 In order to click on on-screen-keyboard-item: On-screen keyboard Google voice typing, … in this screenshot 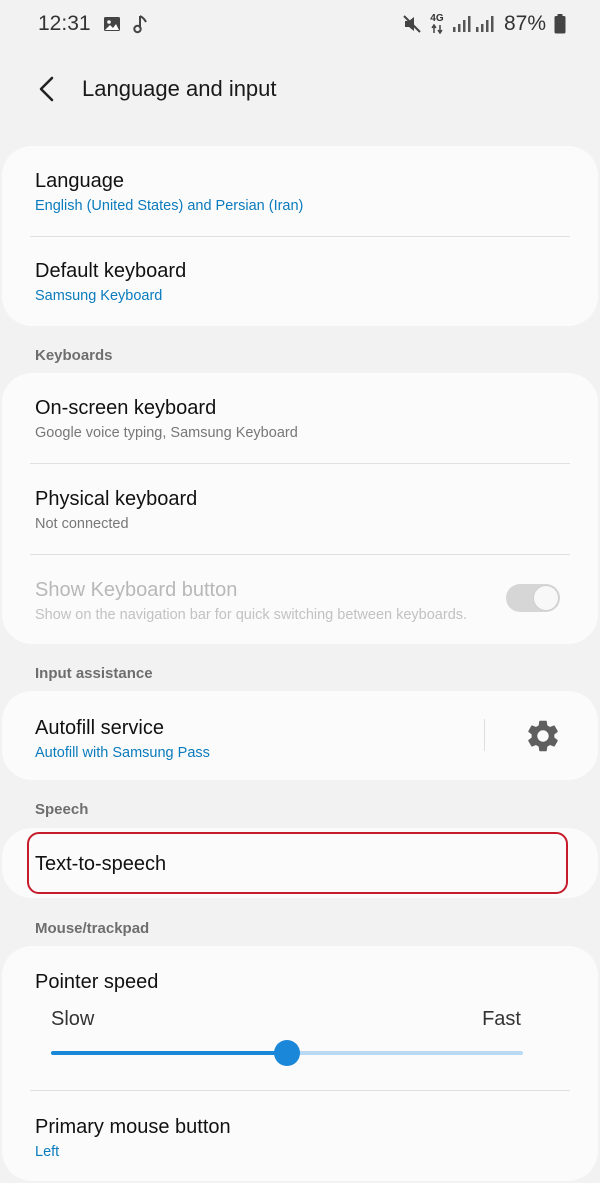, I will do `click(301, 419)`.